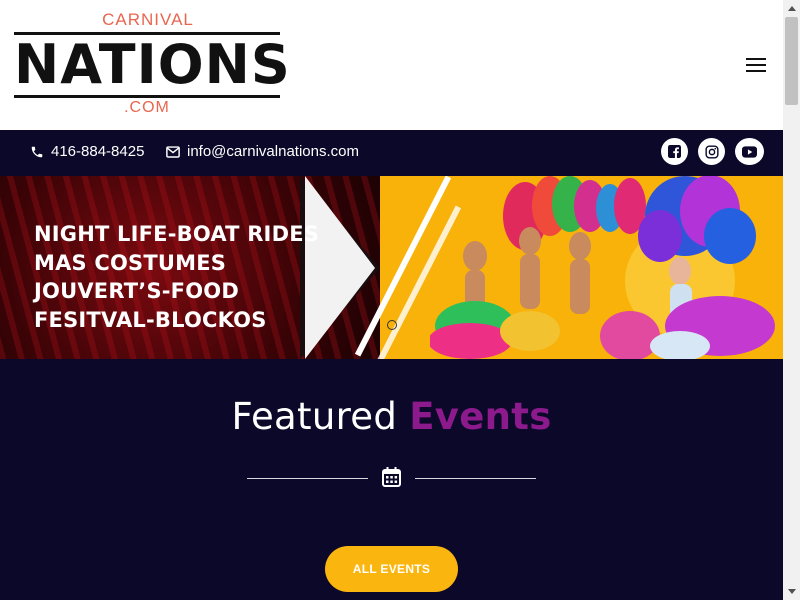 This screenshot has height=600, width=800. I want to click on envelope-icon, so click(173, 151).